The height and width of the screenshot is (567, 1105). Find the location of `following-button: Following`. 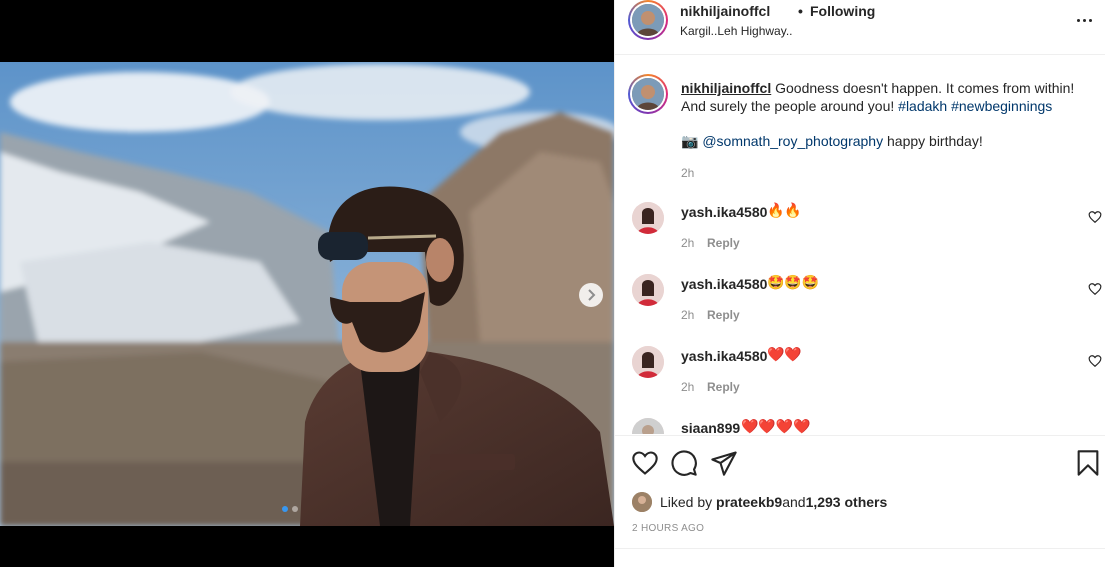

following-button: Following is located at coordinates (842, 11).